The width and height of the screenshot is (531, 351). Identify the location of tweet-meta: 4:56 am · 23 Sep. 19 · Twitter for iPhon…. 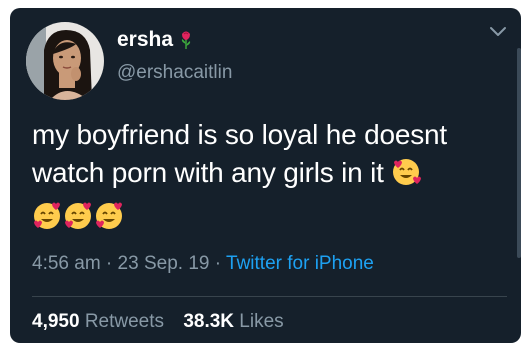
(203, 264).